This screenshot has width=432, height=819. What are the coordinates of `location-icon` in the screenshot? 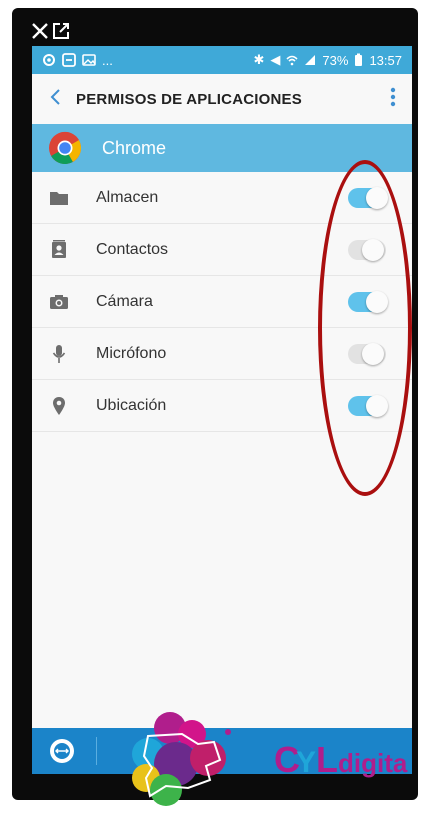 It's located at (59, 406).